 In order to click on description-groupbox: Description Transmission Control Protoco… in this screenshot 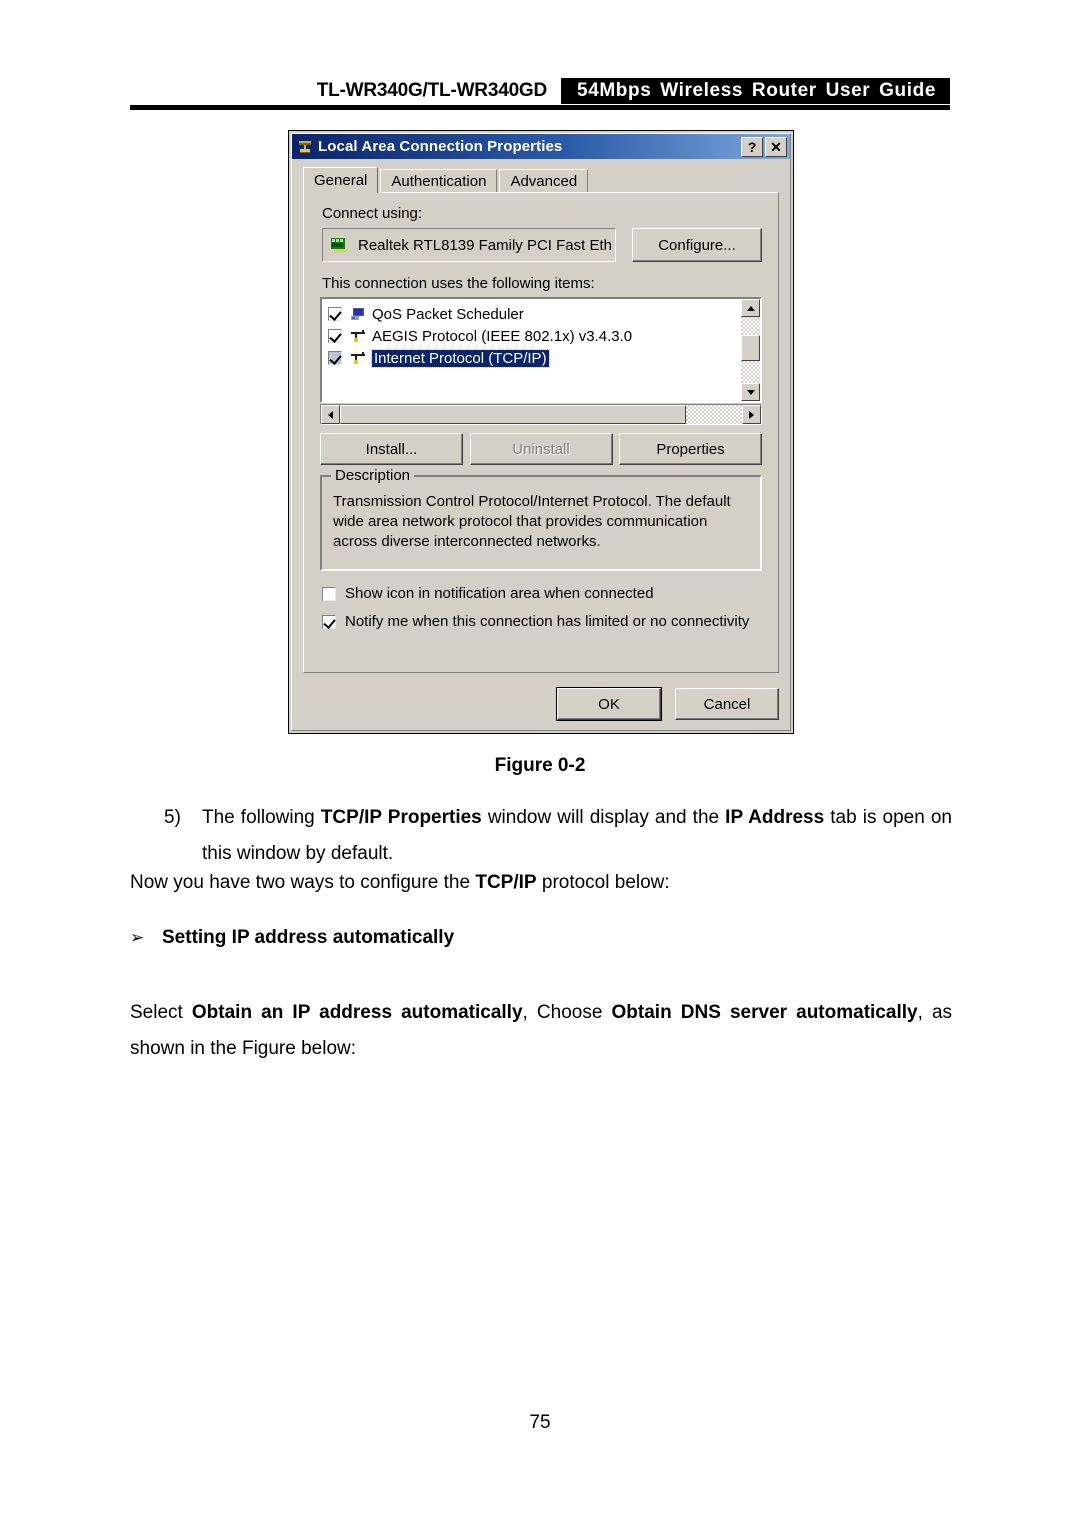, I will do `click(541, 519)`.